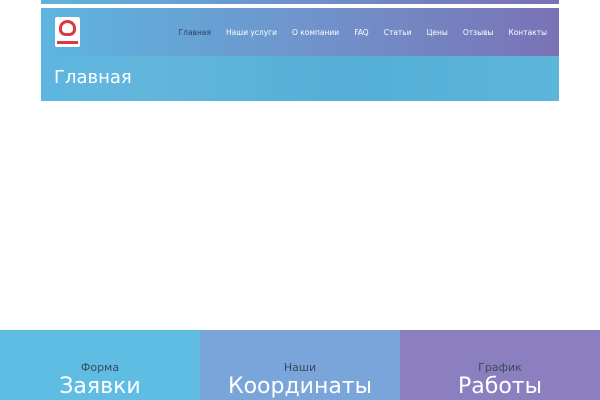 The width and height of the screenshot is (600, 400). What do you see at coordinates (100, 367) in the screenshot?
I see `tile-subtitle: Форма` at bounding box center [100, 367].